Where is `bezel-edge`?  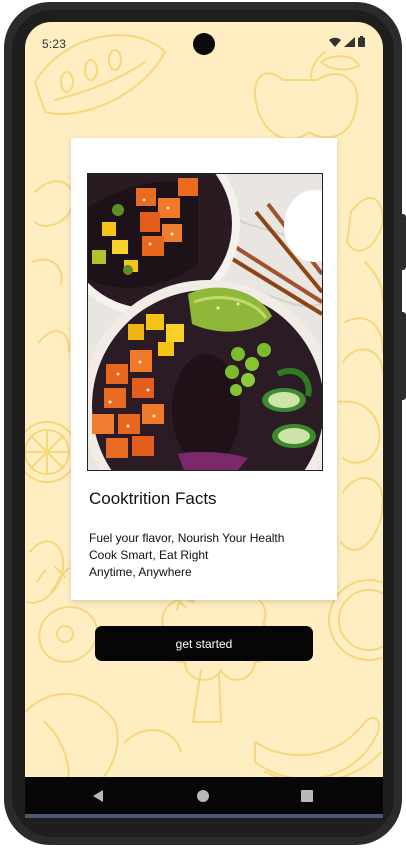 bezel-edge is located at coordinates (204, 816).